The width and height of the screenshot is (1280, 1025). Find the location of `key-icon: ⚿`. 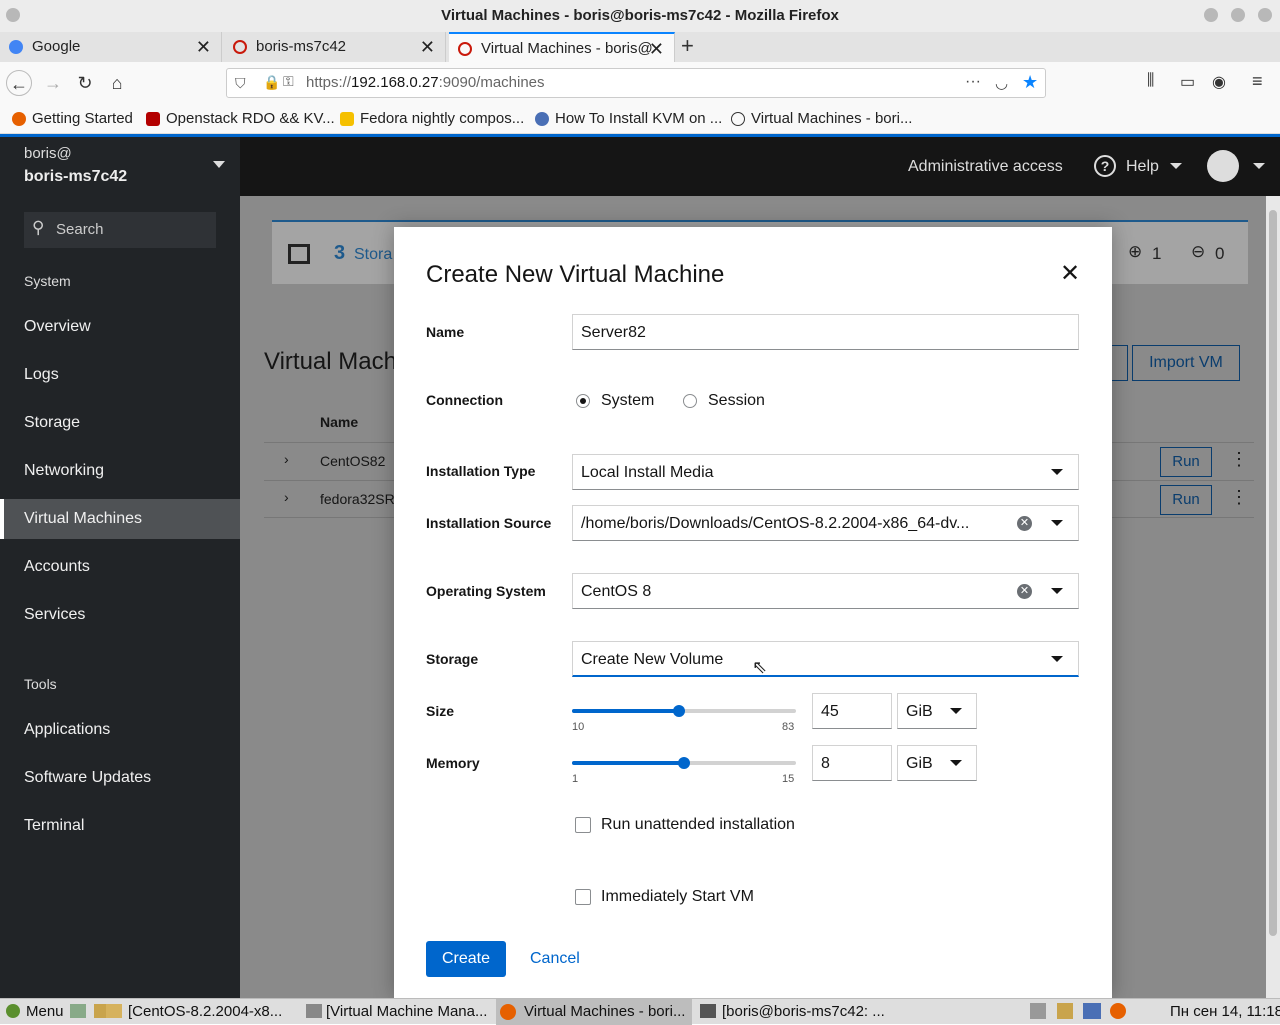

key-icon: ⚿ is located at coordinates (288, 81).